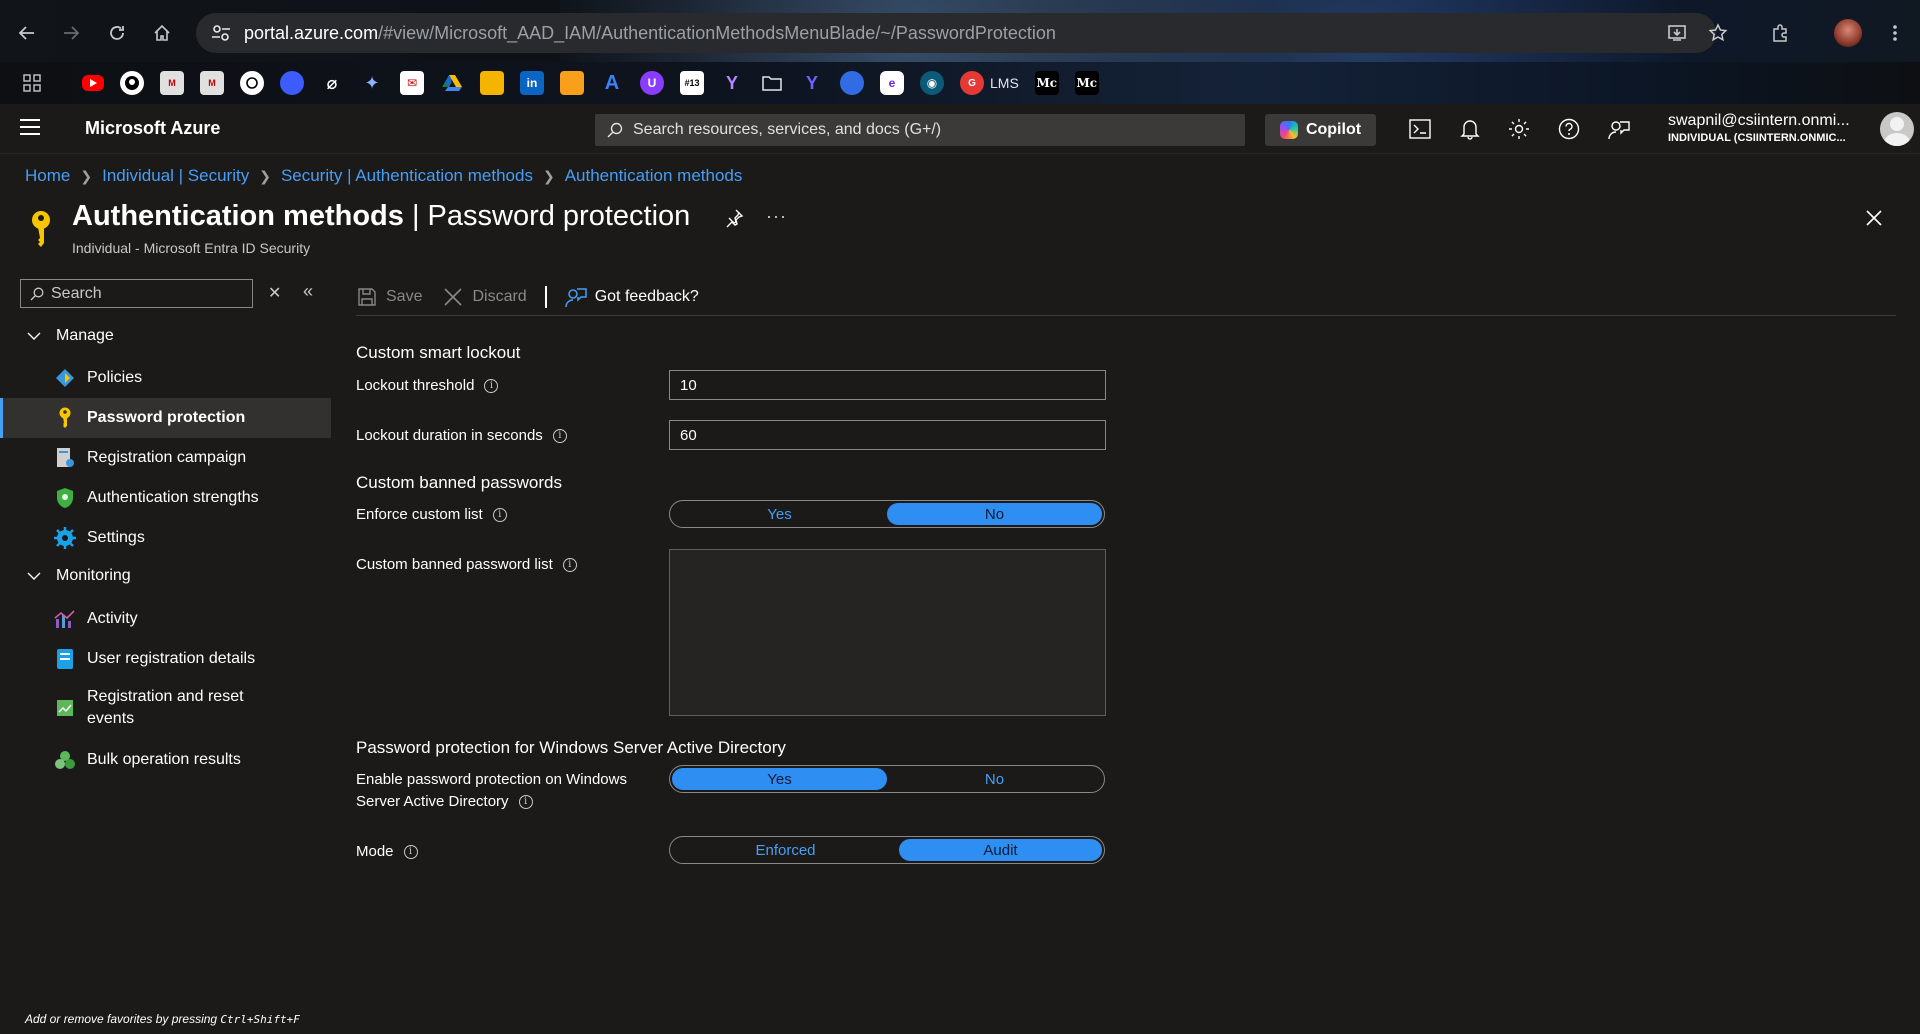  Describe the element at coordinates (132, 83) in the screenshot. I see `github-icon` at that location.